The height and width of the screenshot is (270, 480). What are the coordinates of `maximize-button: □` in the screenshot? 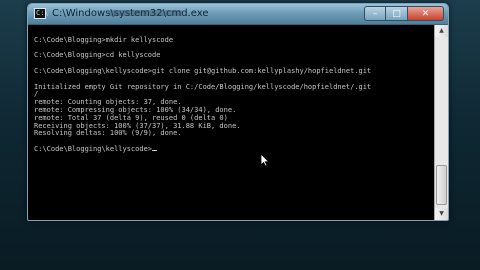 It's located at (397, 13).